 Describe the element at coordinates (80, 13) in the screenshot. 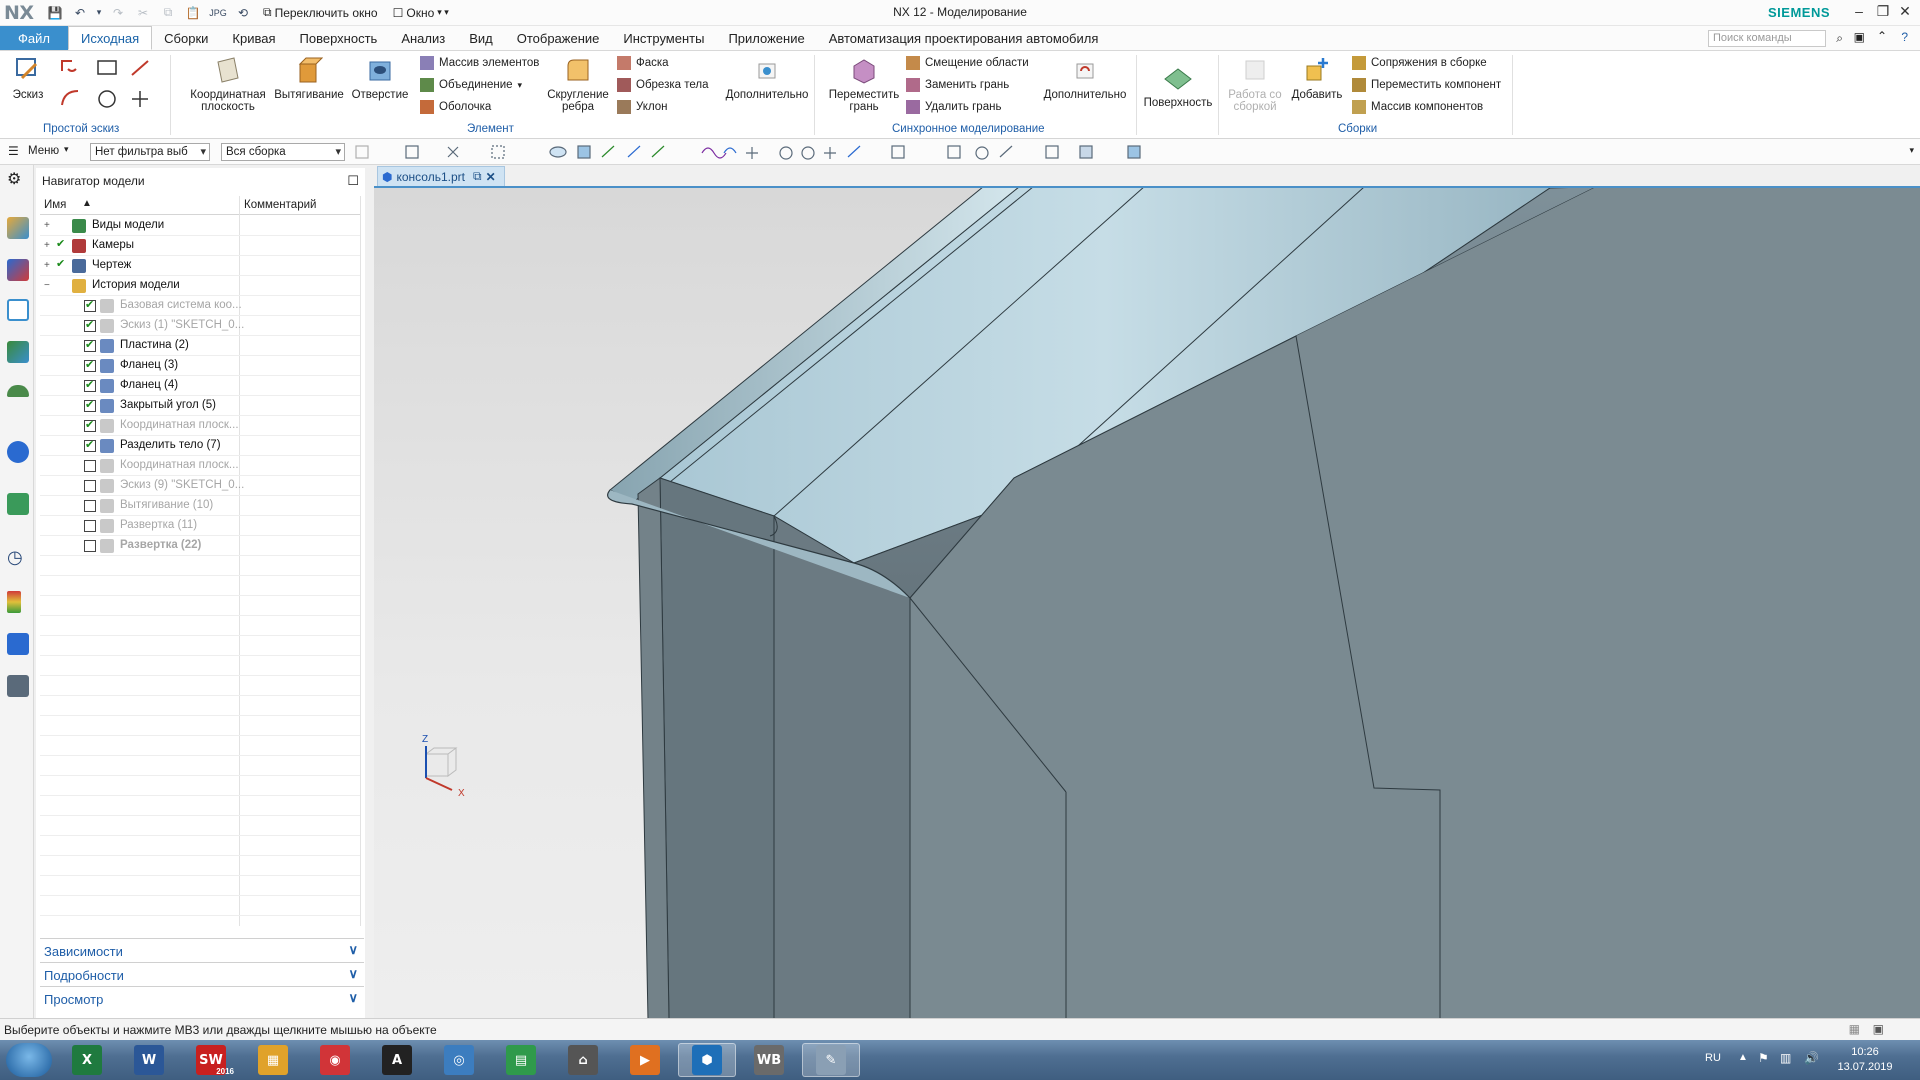

I see `undo-icon: ↶` at that location.